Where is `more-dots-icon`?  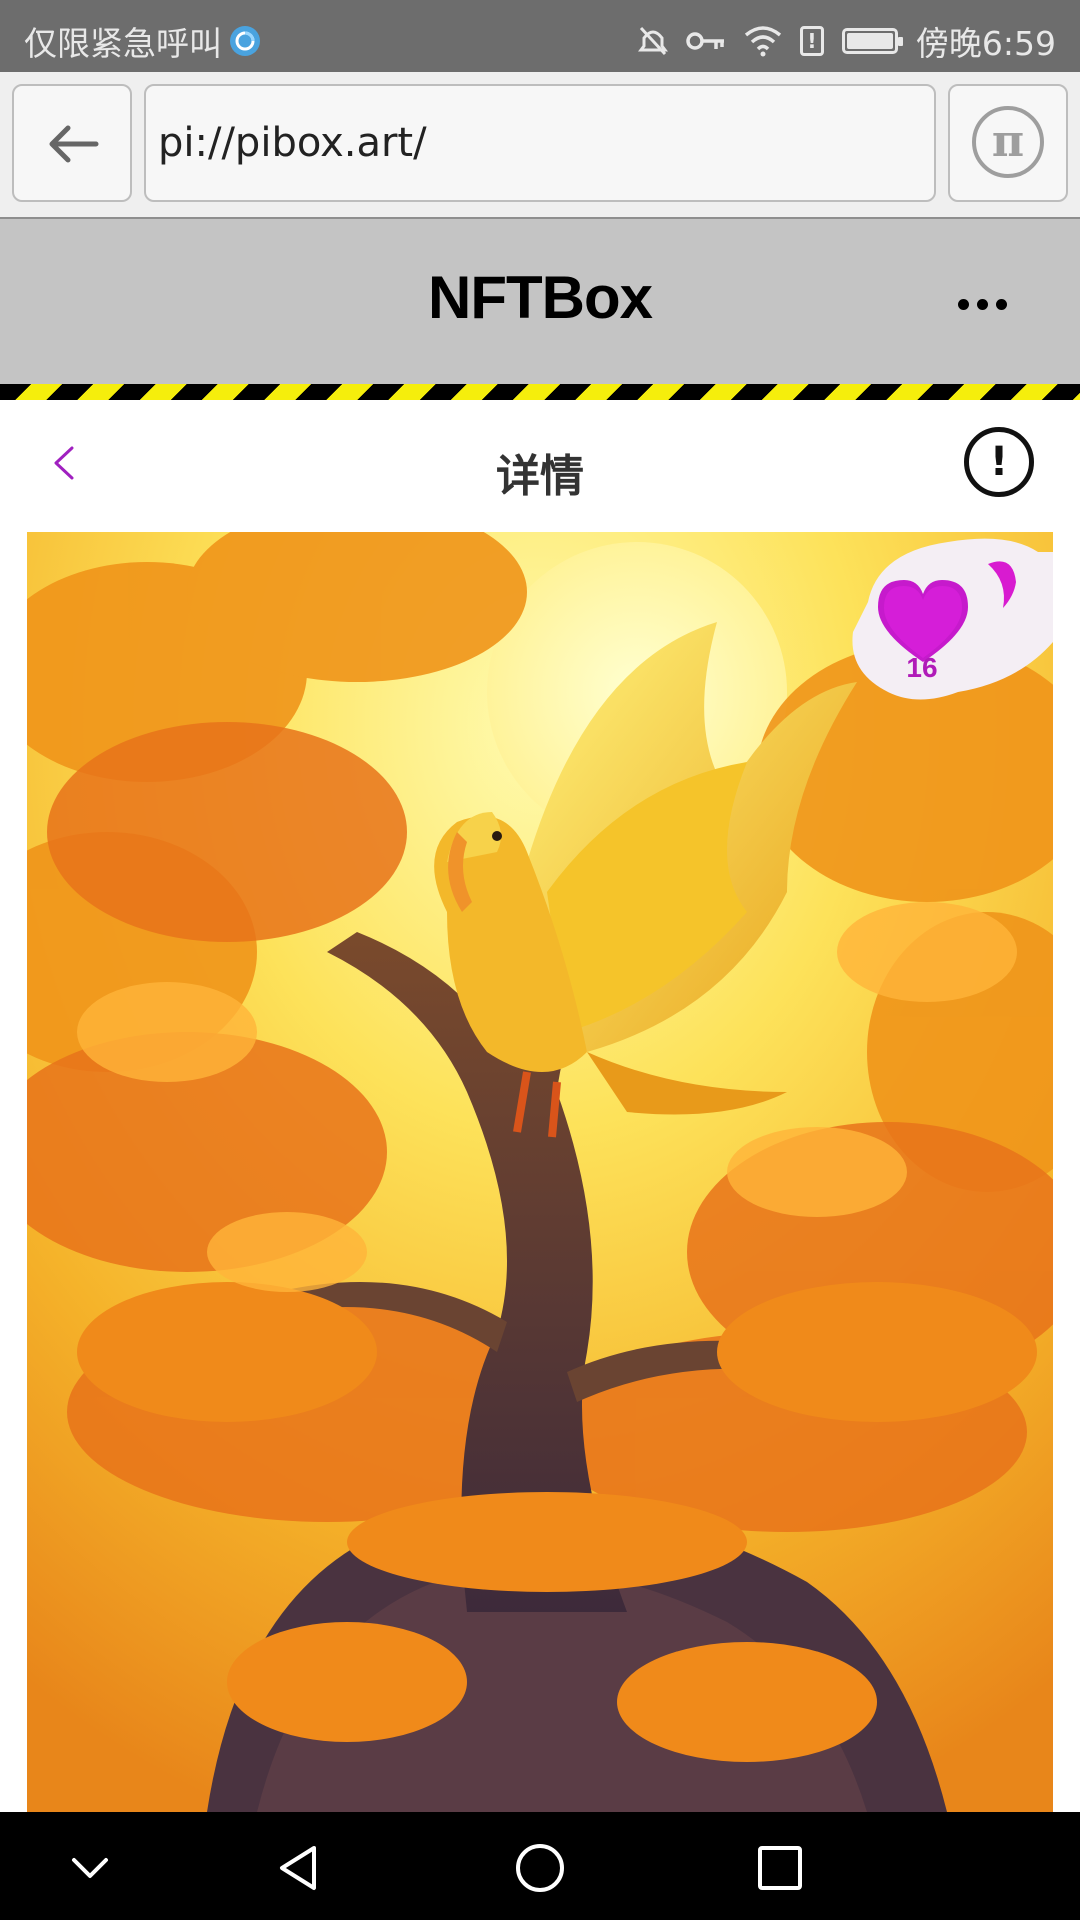
more-dots-icon is located at coordinates (982, 304).